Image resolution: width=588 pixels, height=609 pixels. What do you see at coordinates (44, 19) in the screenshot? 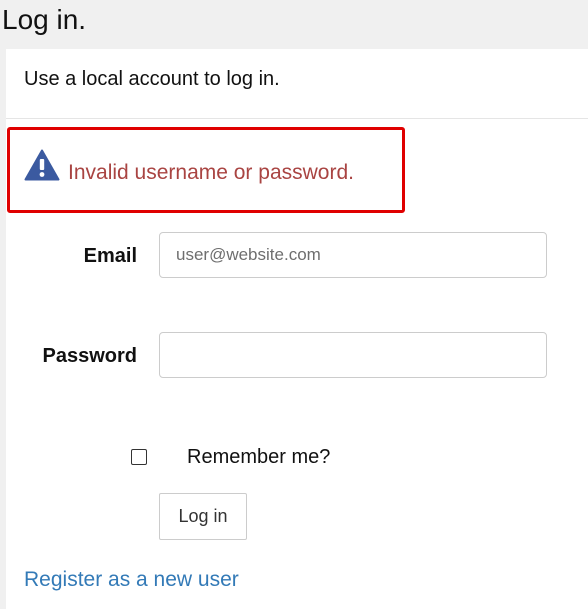
I see `page-title: Log in.` at bounding box center [44, 19].